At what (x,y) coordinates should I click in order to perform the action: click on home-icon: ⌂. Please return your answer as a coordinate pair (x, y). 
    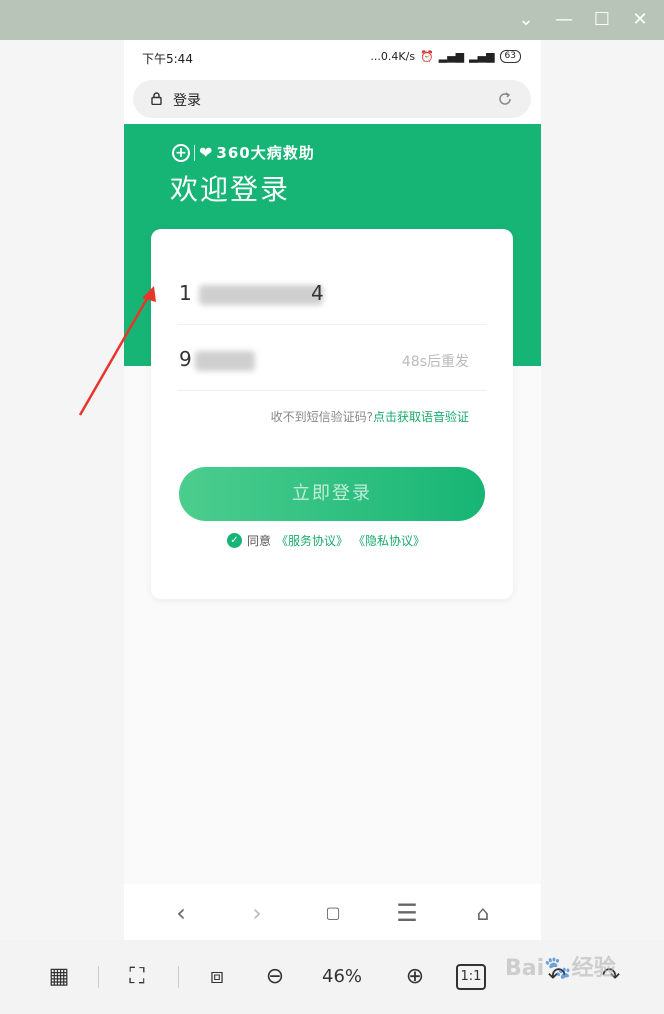
    Looking at the image, I should click on (483, 913).